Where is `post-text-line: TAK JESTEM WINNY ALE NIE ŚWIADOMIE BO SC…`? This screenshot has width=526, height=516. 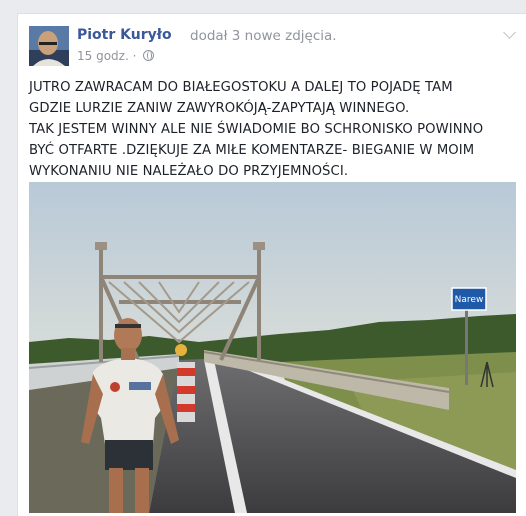
post-text-line: TAK JESTEM WINNY ALE NIE ŚWIADOMIE BO SC… is located at coordinates (256, 129).